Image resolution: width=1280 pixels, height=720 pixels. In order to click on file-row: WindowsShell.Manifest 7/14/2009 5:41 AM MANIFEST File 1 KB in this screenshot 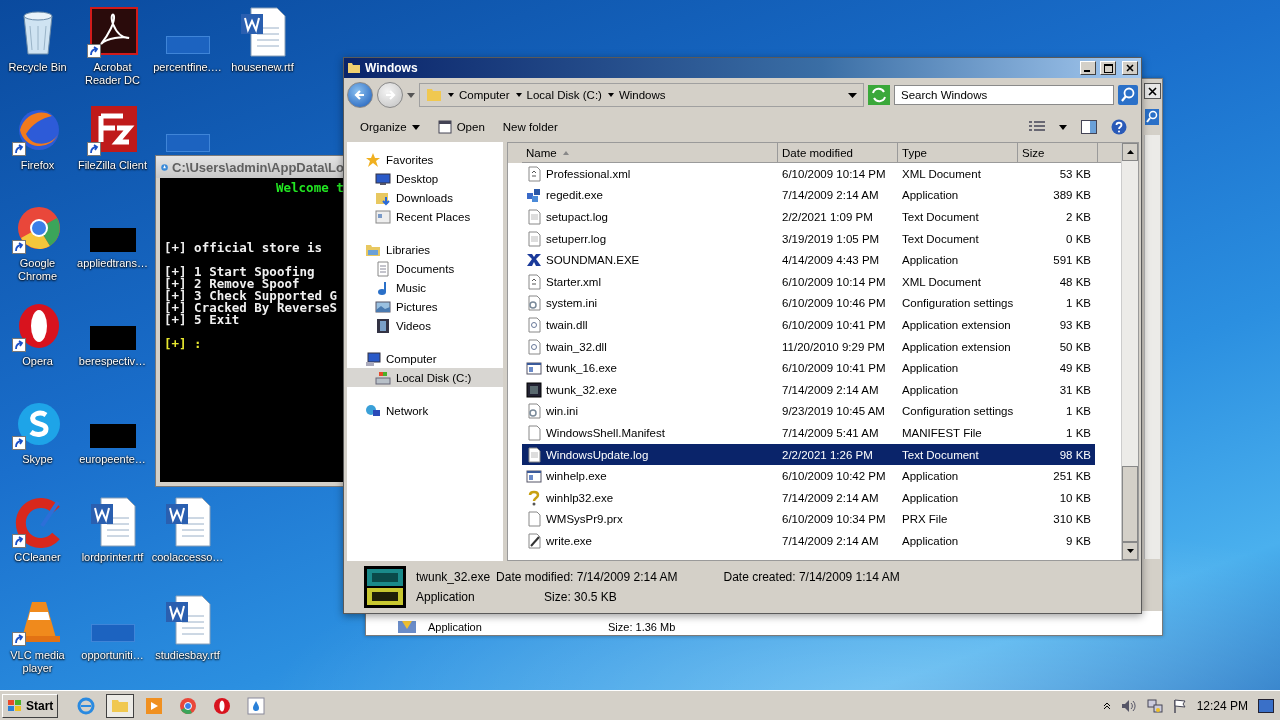, I will do `click(808, 433)`.